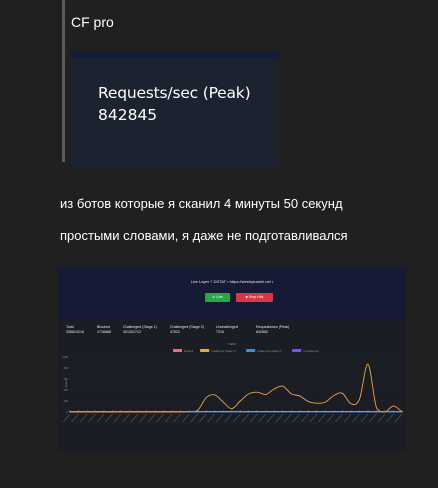  What do you see at coordinates (103, 327) in the screenshot?
I see `stat-label: Blocked` at bounding box center [103, 327].